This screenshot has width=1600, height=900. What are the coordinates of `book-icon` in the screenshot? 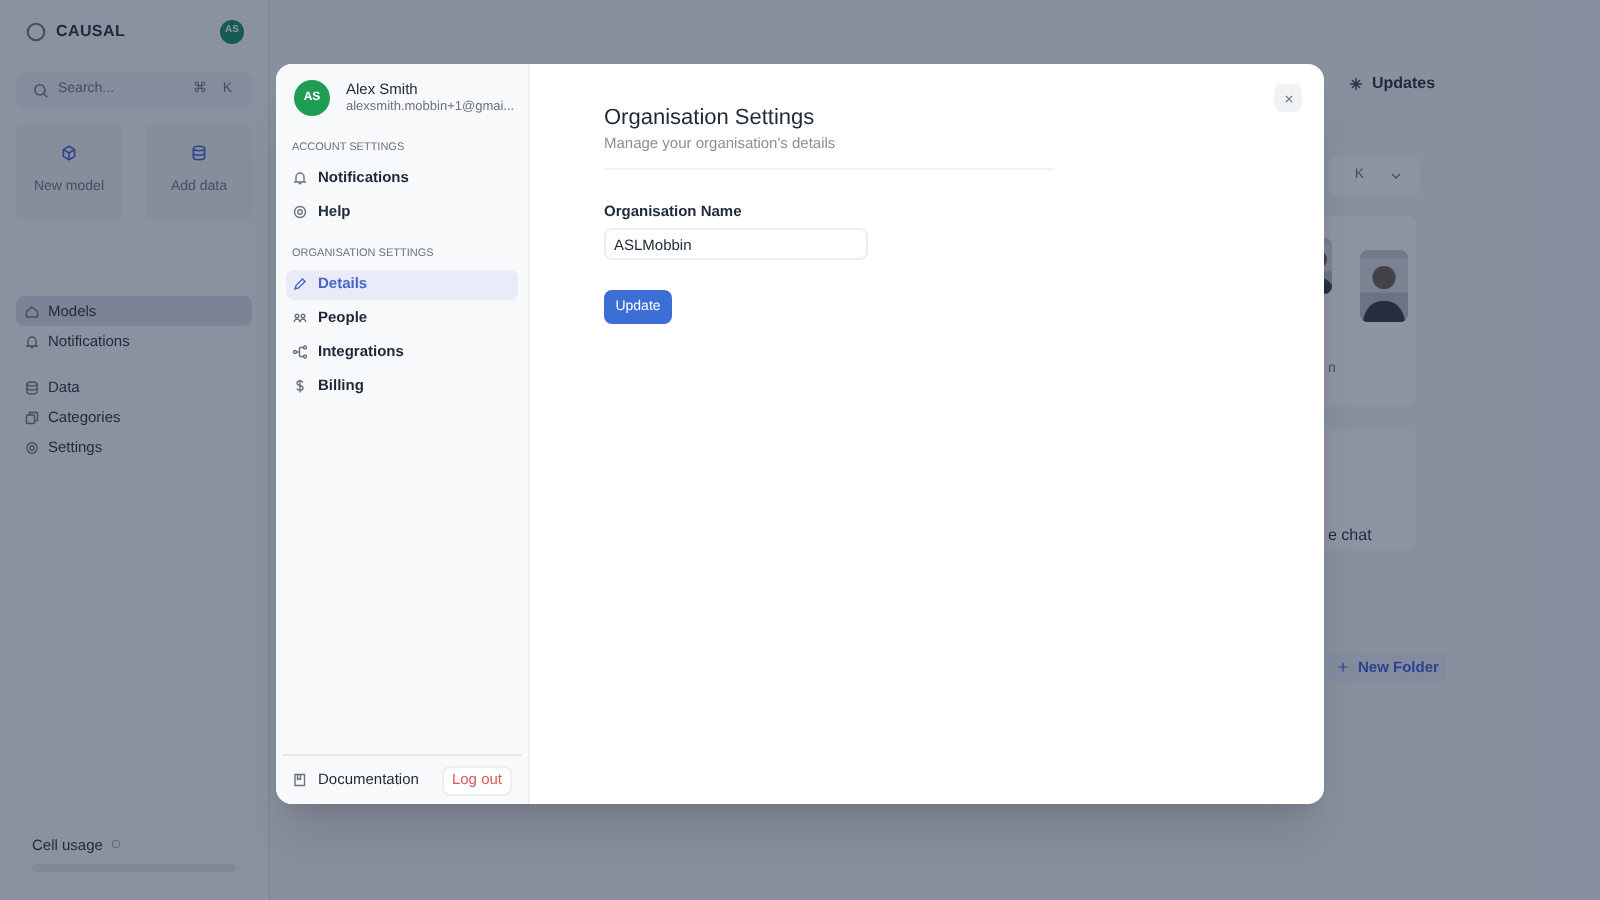 It's located at (300, 780).